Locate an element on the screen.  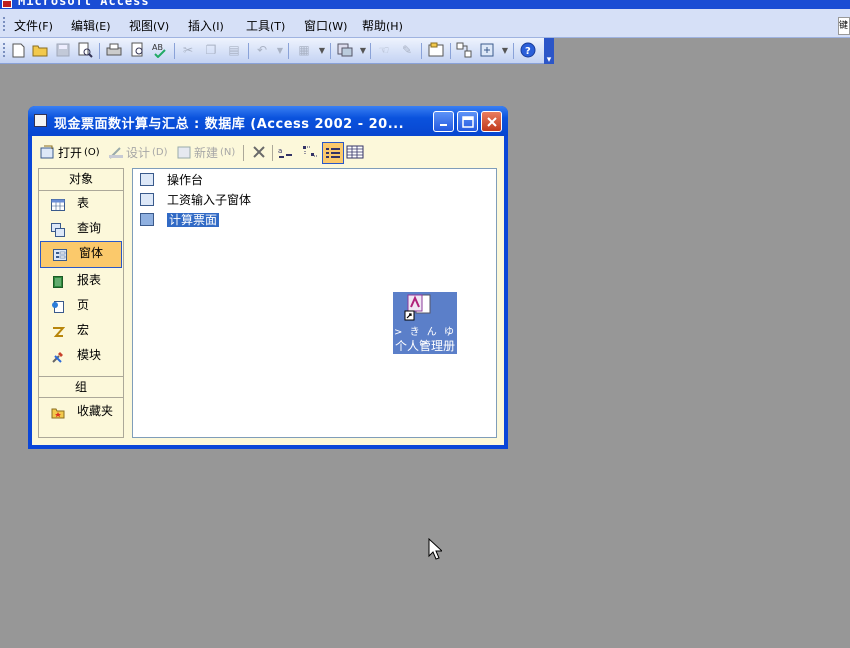
help-icon: ? is located at coordinates (528, 50).